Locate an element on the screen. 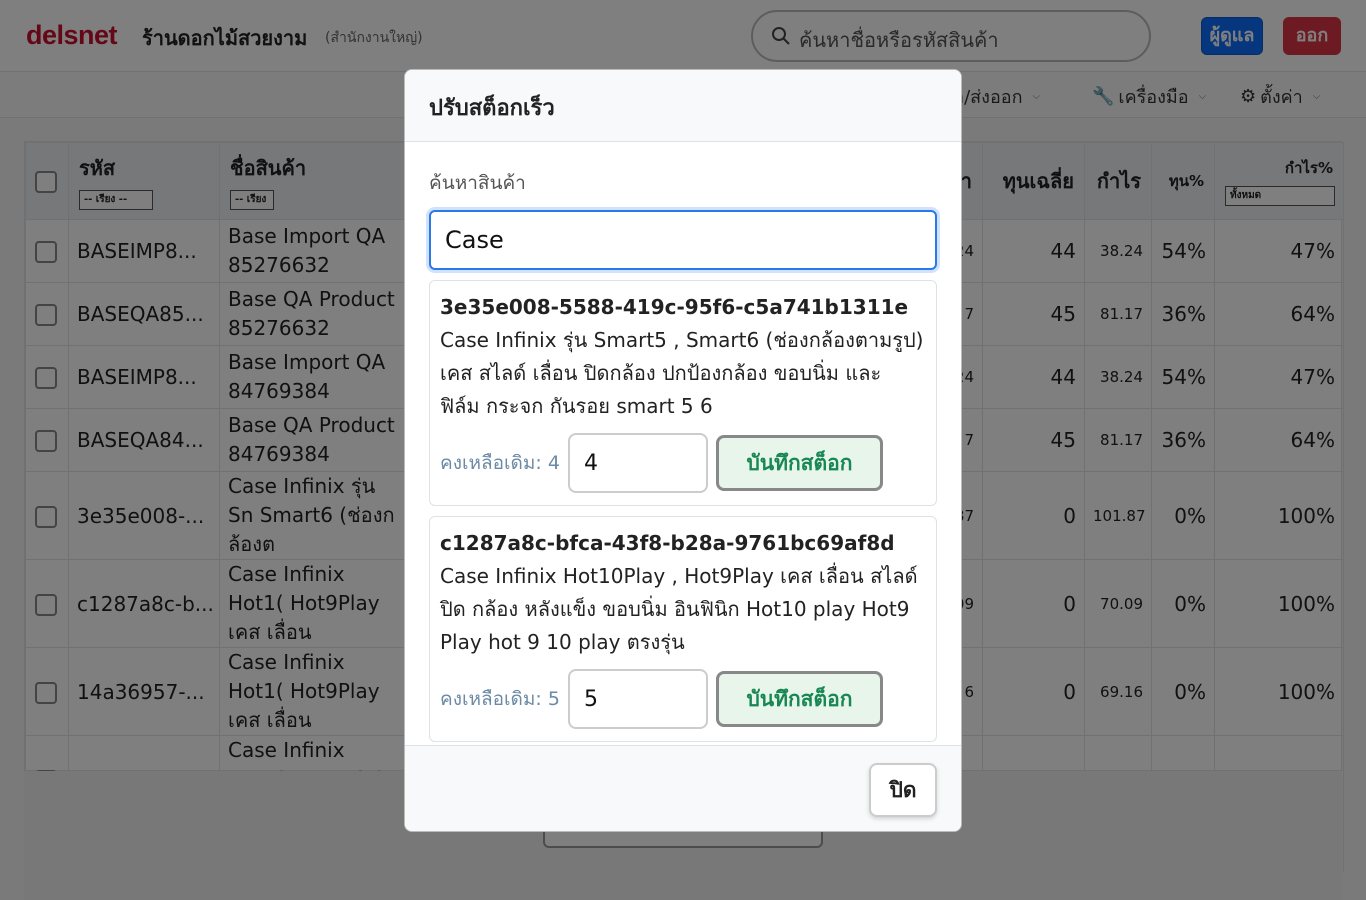 Image resolution: width=1366 pixels, height=900 pixels. product-search-label: ค้นหาสินค้า is located at coordinates (477, 183).